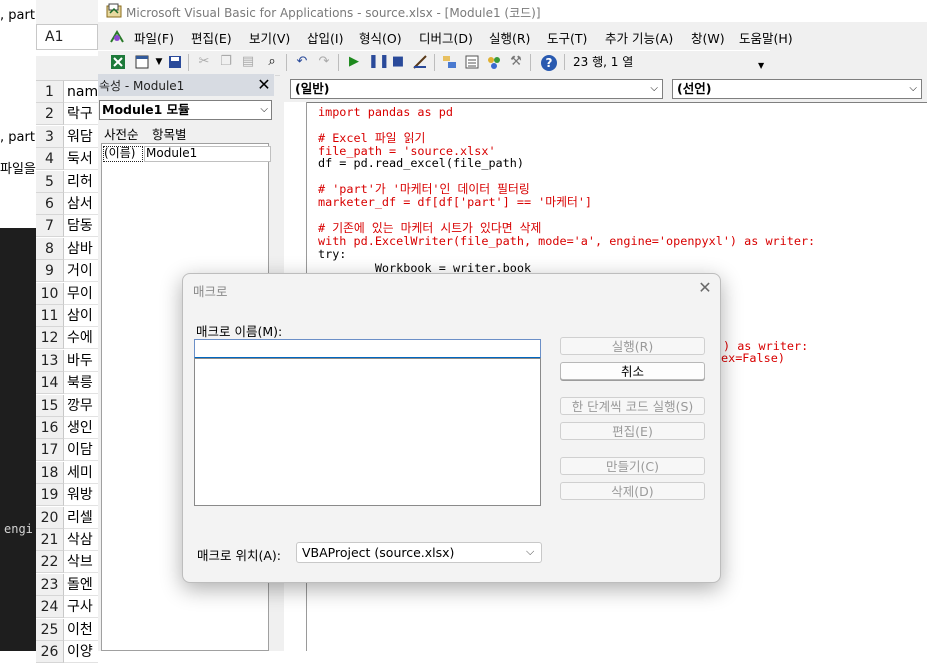  Describe the element at coordinates (81, 294) in the screenshot. I see `cell: 무이` at that location.